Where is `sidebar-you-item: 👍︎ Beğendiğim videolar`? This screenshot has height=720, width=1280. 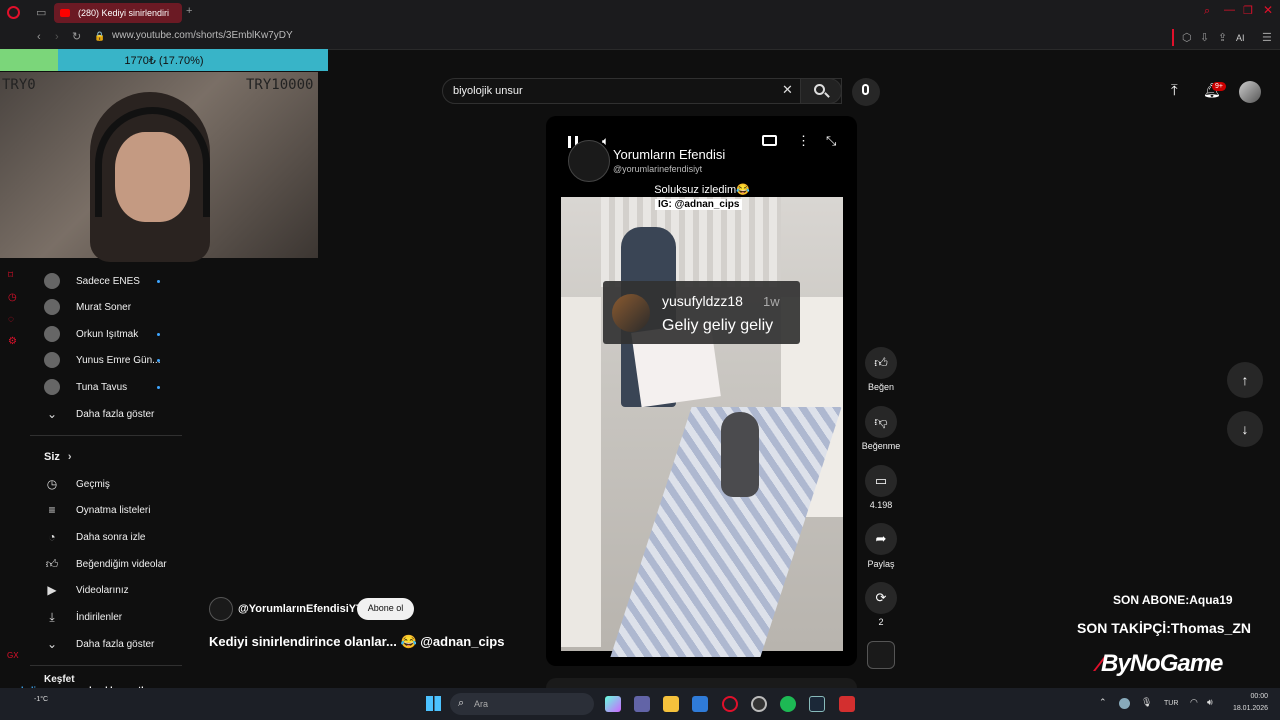 sidebar-you-item: 👍︎ Beğendiğim videolar is located at coordinates (105, 564).